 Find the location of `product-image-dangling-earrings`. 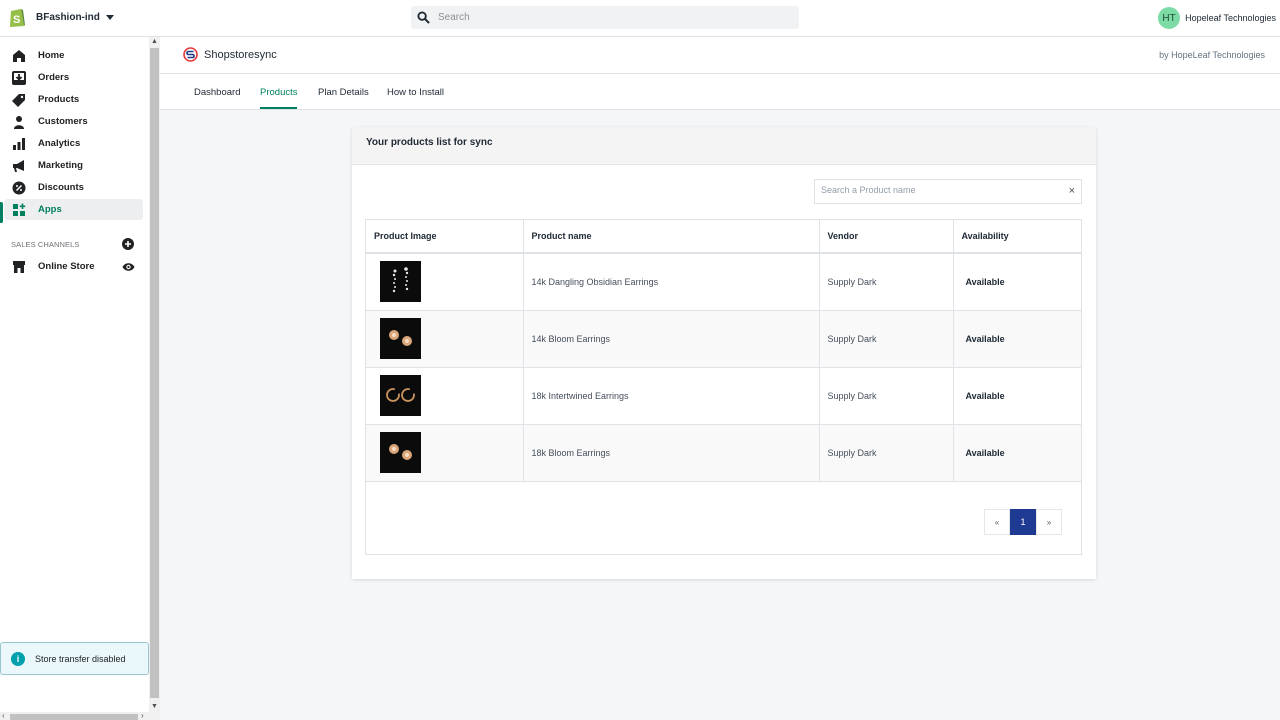

product-image-dangling-earrings is located at coordinates (400, 282).